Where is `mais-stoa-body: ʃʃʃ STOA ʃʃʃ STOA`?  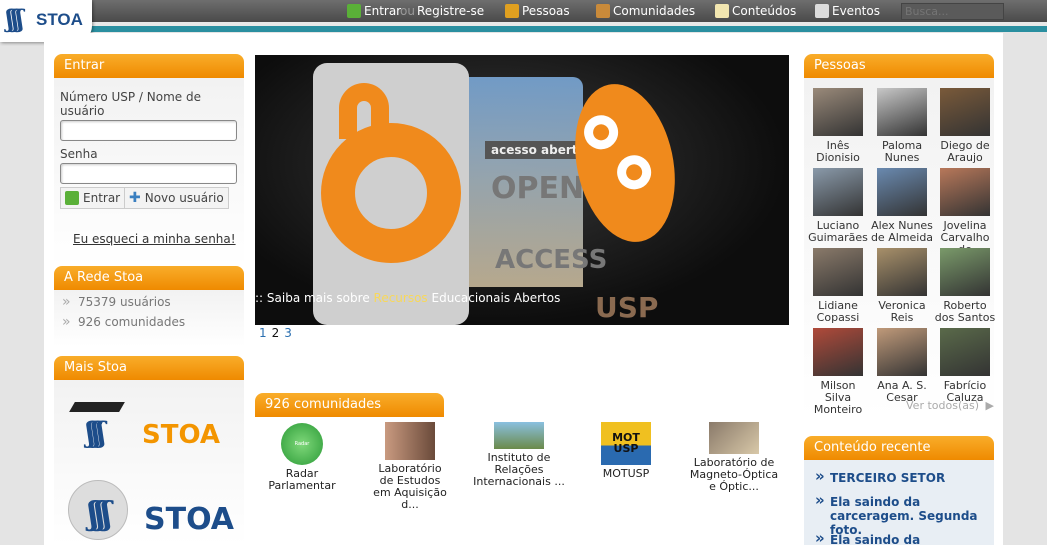
mais-stoa-body: ʃʃʃ STOA ʃʃʃ STOA is located at coordinates (149, 462).